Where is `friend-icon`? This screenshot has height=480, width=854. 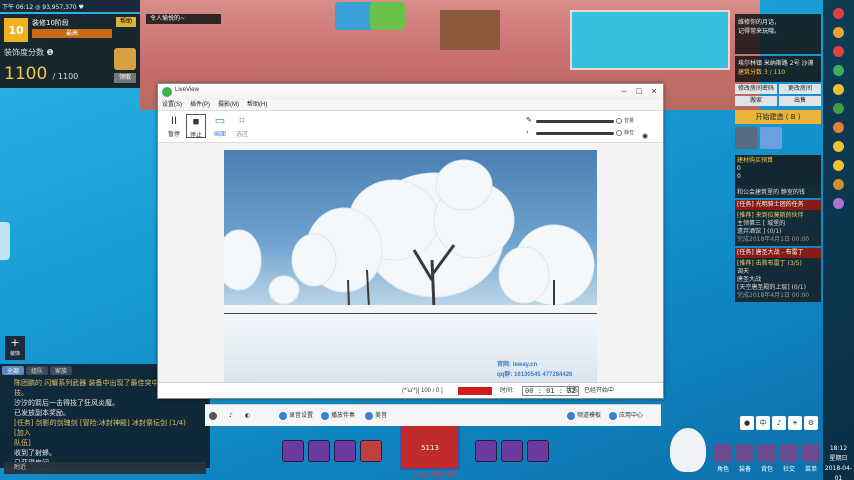 friend-icon is located at coordinates (838, 203).